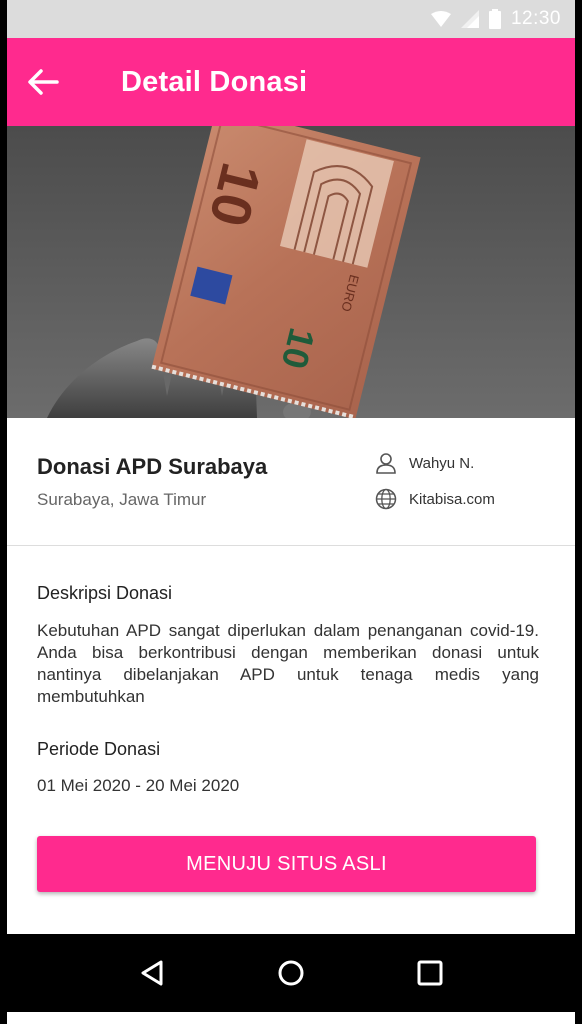  I want to click on status-time: 12:30, so click(535, 18).